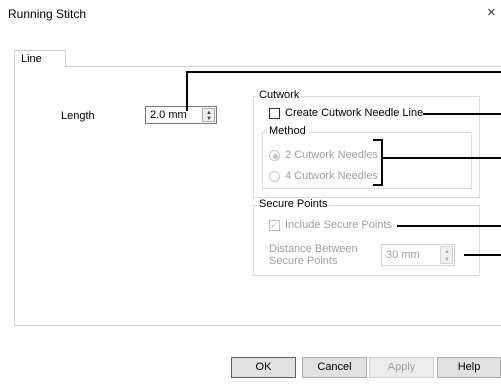  Describe the element at coordinates (187, 91) in the screenshot. I see `callout-line-length-vertical` at that location.